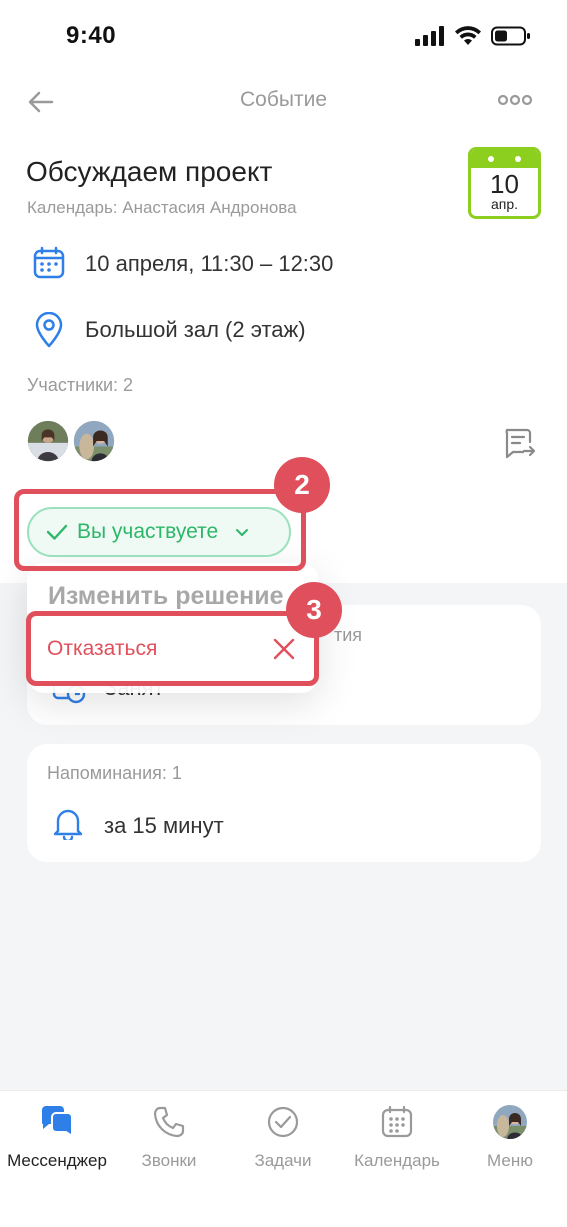 This screenshot has height=1227, width=567. What do you see at coordinates (283, 99) in the screenshot?
I see `page-title: Событие` at bounding box center [283, 99].